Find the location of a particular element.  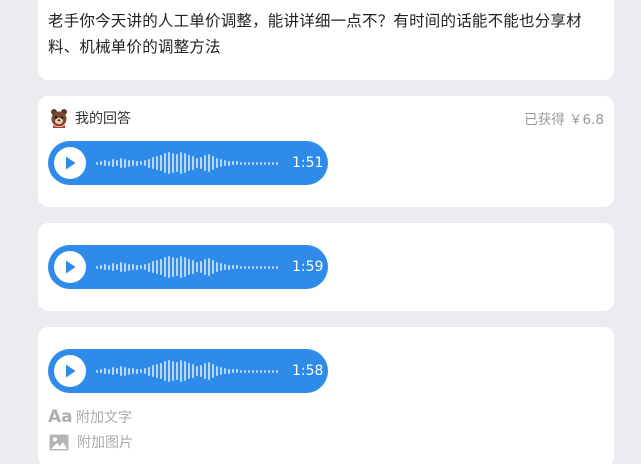

voice-message-3: 1:58 is located at coordinates (188, 371).